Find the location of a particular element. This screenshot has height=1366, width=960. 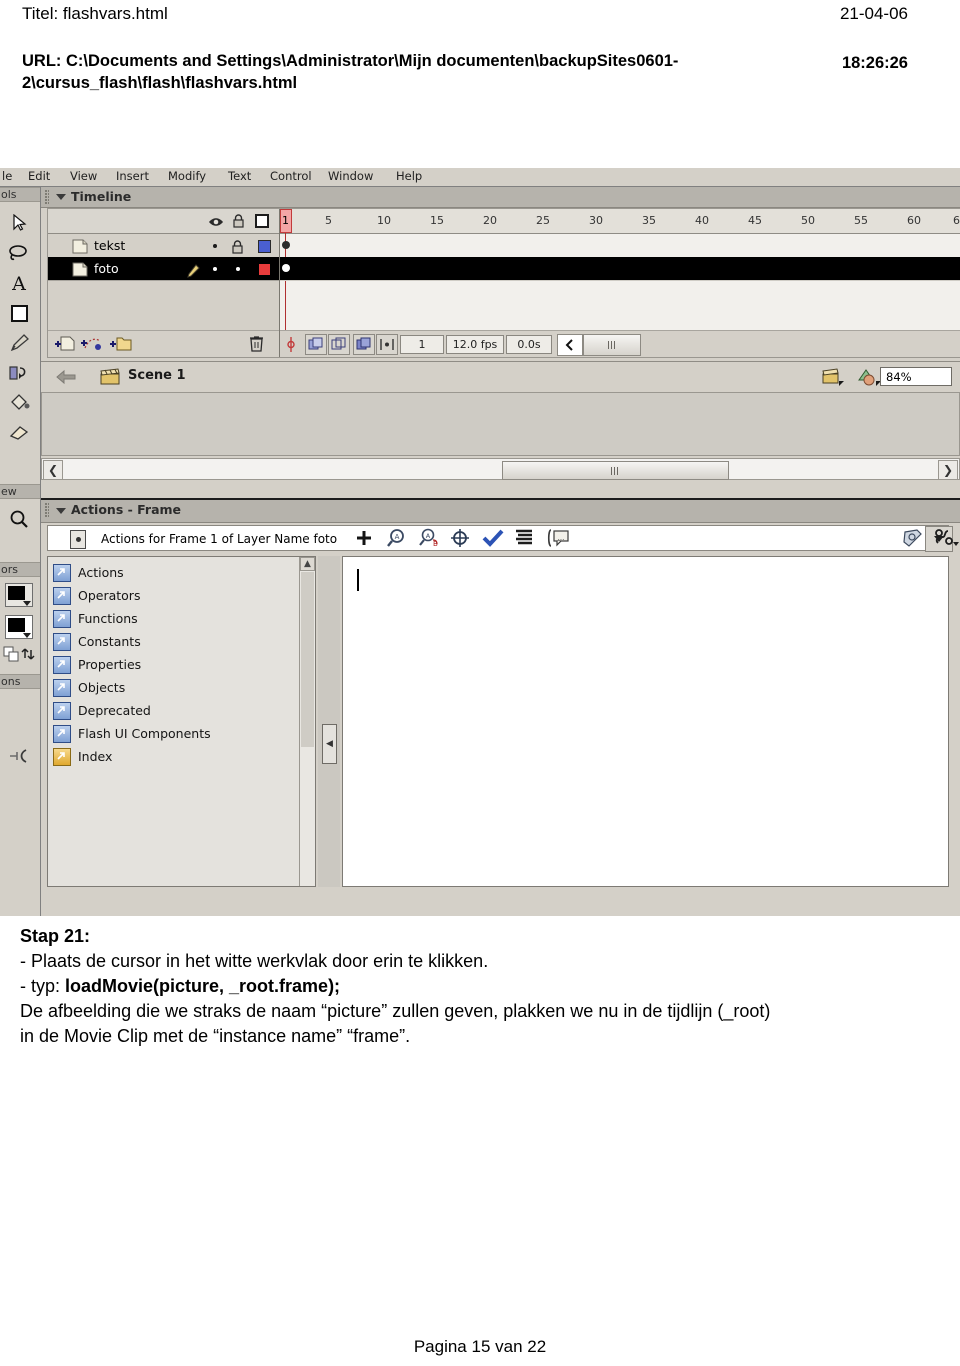

stage-canvas is located at coordinates (500, 424).